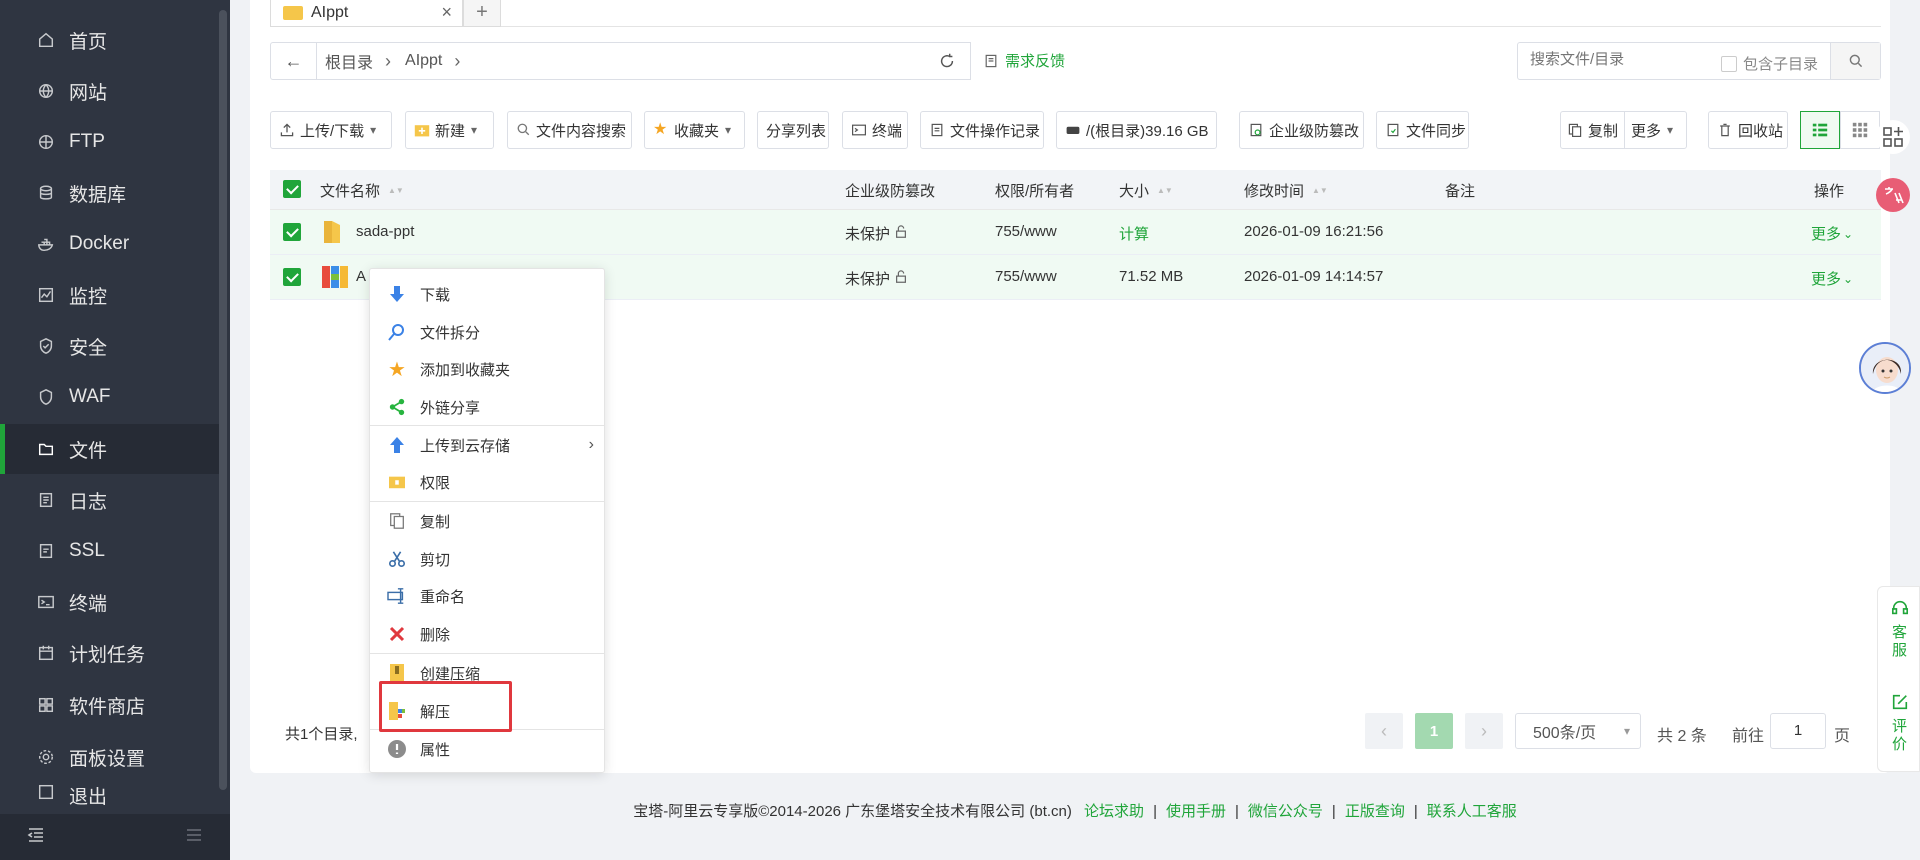 This screenshot has height=860, width=1920. I want to click on sidebar-item-home: 首页, so click(109, 40).